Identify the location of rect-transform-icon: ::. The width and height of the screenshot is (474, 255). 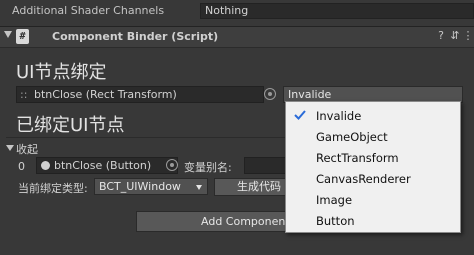
(24, 94).